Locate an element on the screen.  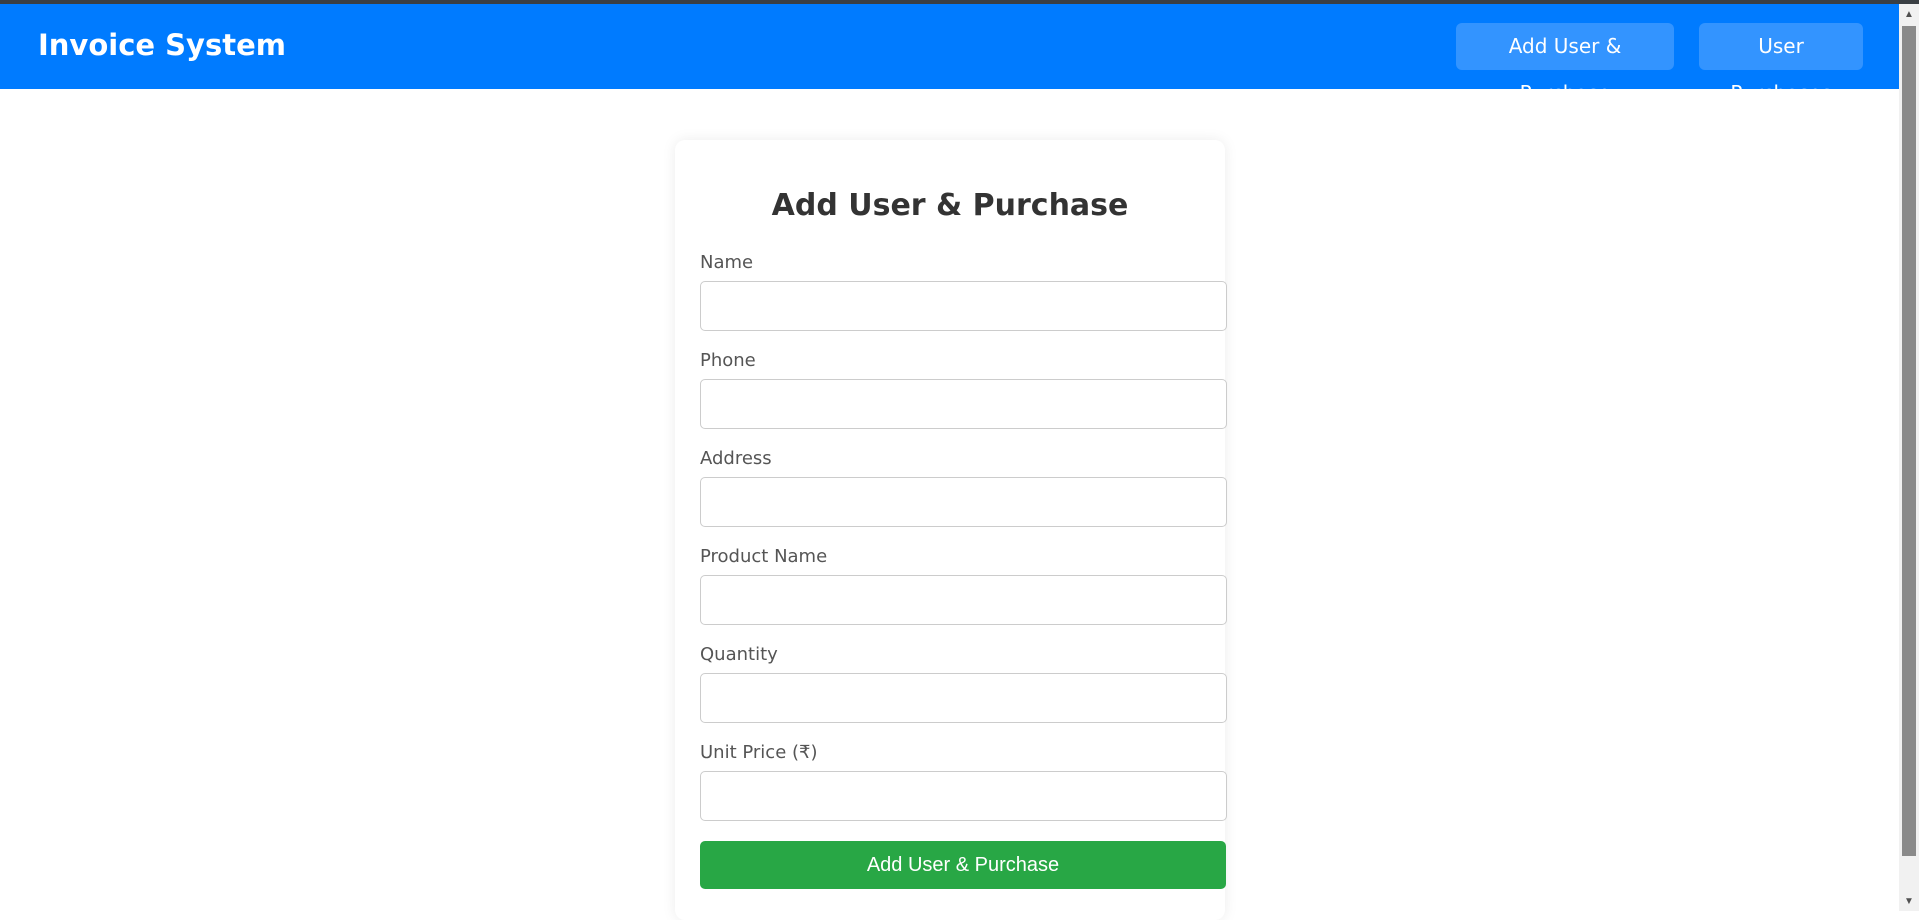
quantity-label: Quantity is located at coordinates (739, 654).